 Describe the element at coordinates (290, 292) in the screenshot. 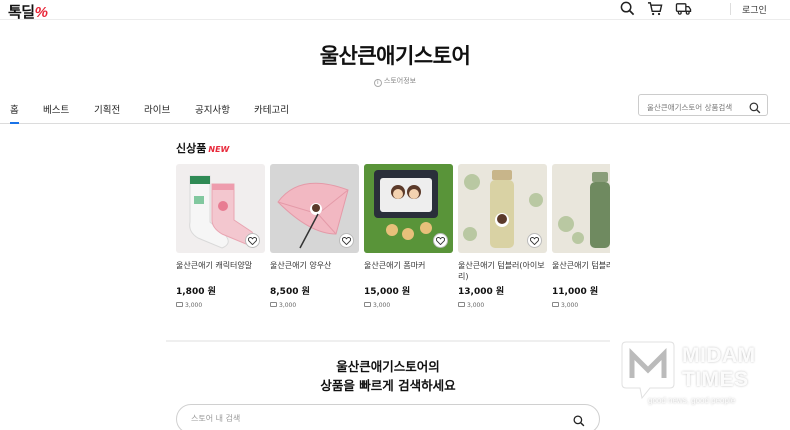

I see `product-price: 8,500 원` at that location.